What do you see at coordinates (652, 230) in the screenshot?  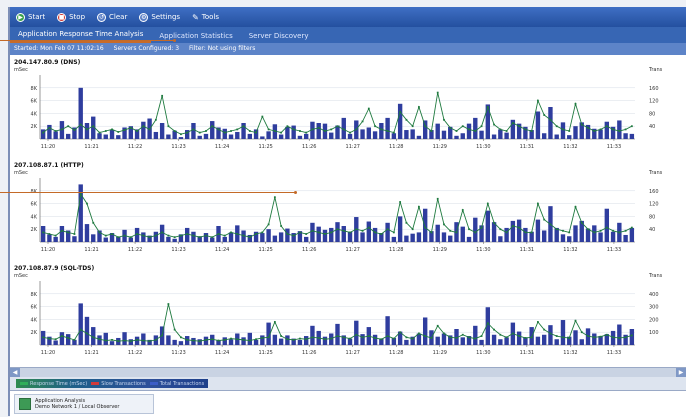 I see `y2-tick-label: 40` at bounding box center [652, 230].